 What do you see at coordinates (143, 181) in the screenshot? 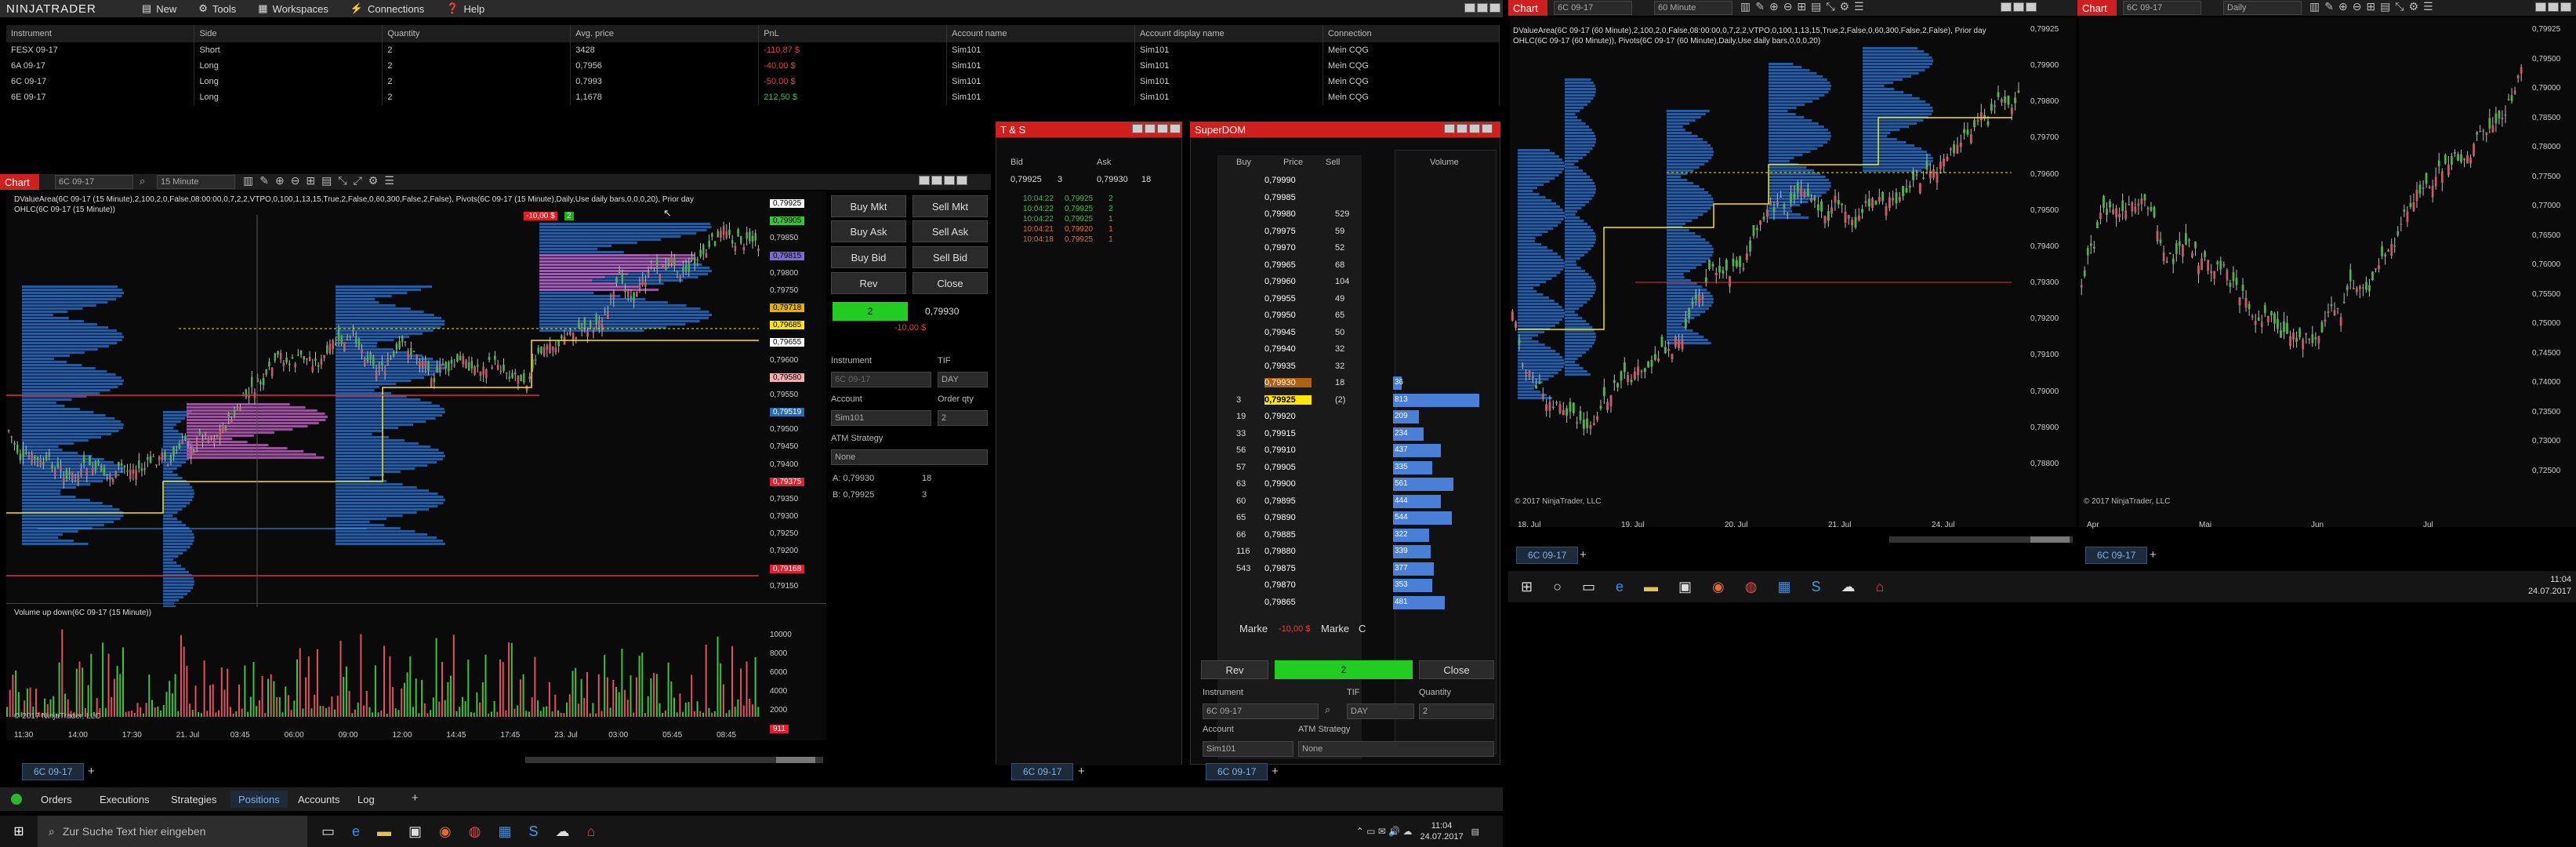
I see `search-icon: ⌕` at bounding box center [143, 181].